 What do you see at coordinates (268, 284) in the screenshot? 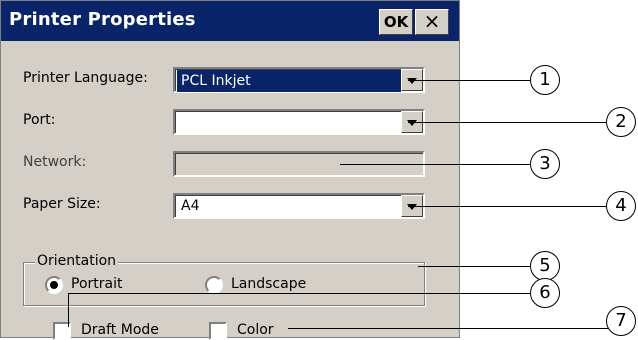
I see `landscape-label: Landscape` at bounding box center [268, 284].